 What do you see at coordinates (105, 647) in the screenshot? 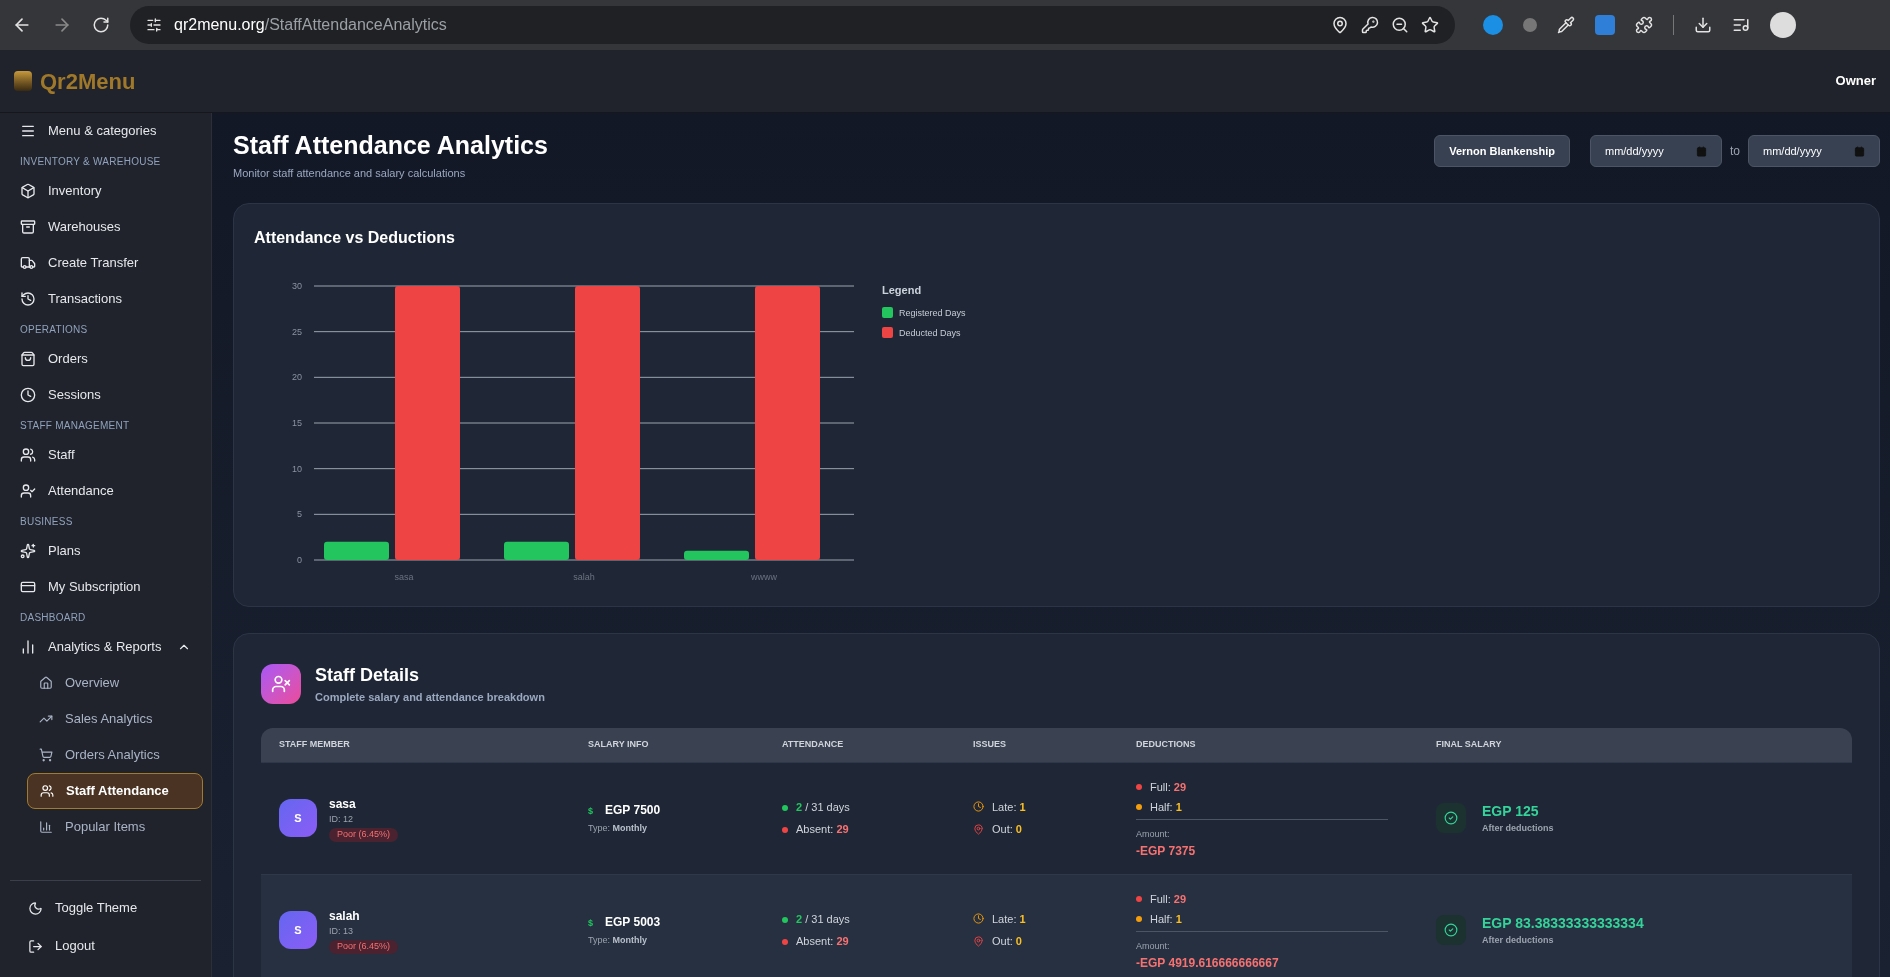
I see `sidebar-item: Analytics & Reports` at bounding box center [105, 647].